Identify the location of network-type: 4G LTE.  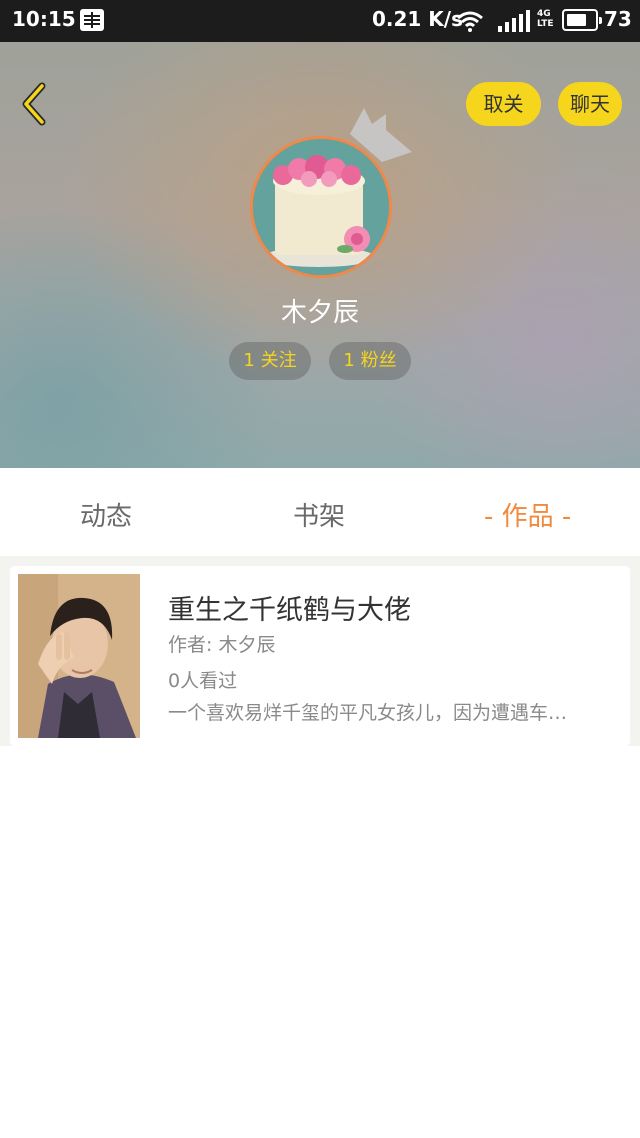
(545, 19).